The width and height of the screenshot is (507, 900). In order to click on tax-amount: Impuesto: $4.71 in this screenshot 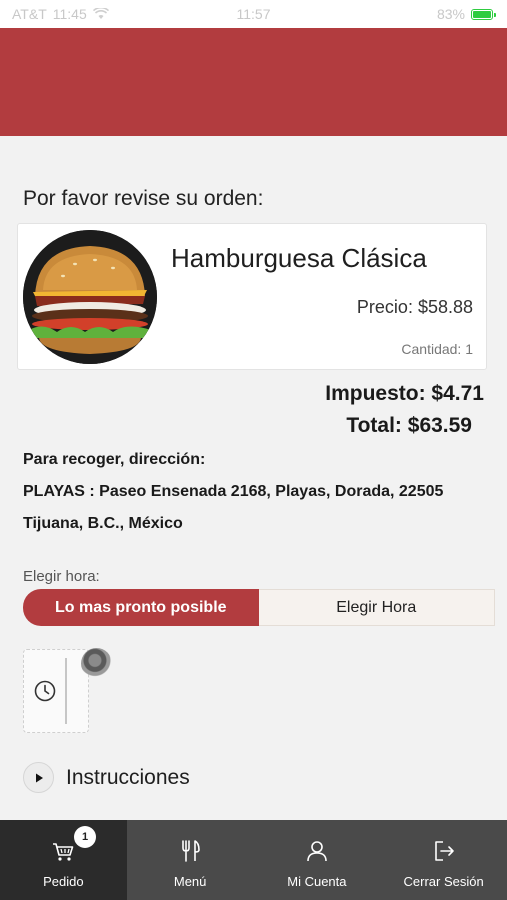, I will do `click(404, 393)`.